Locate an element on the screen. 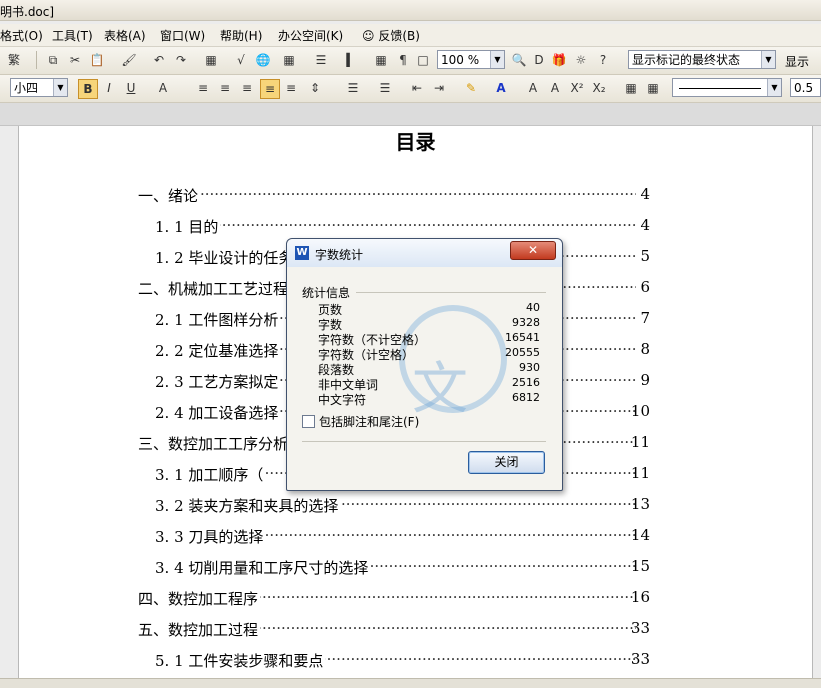  help-icon: ? is located at coordinates (603, 60).